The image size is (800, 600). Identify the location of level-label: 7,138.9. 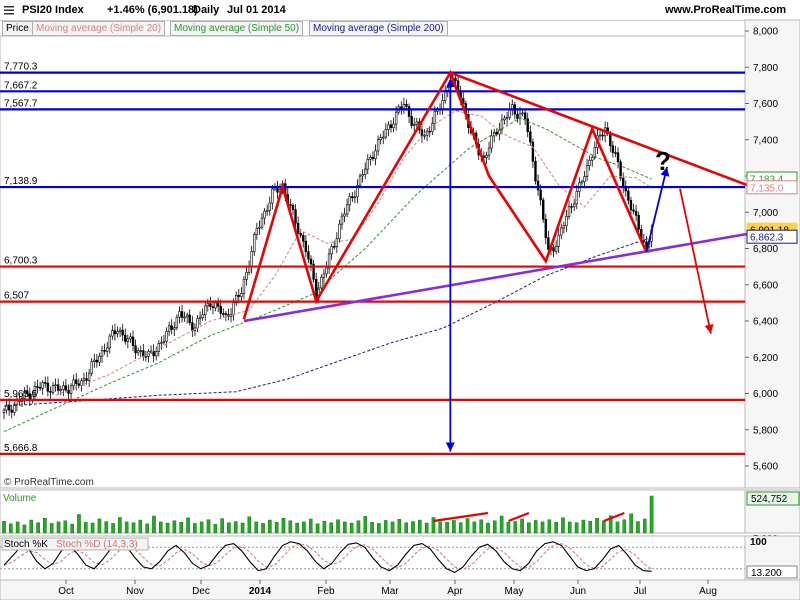
(21, 181).